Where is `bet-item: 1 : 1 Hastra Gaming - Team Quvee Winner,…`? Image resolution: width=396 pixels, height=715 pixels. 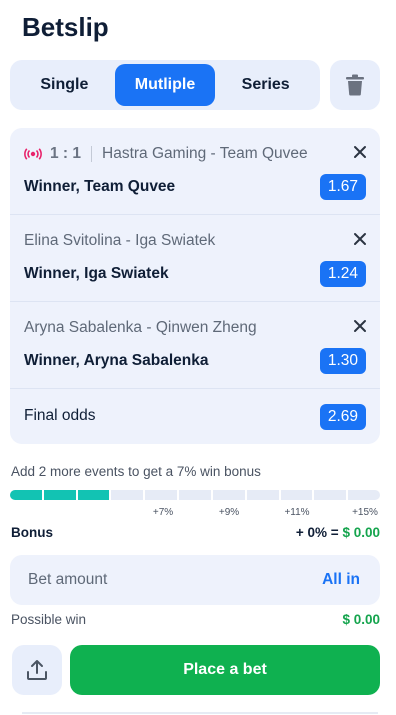
bet-item: 1 : 1 Hastra Gaming - Team Quvee Winner,… is located at coordinates (195, 171).